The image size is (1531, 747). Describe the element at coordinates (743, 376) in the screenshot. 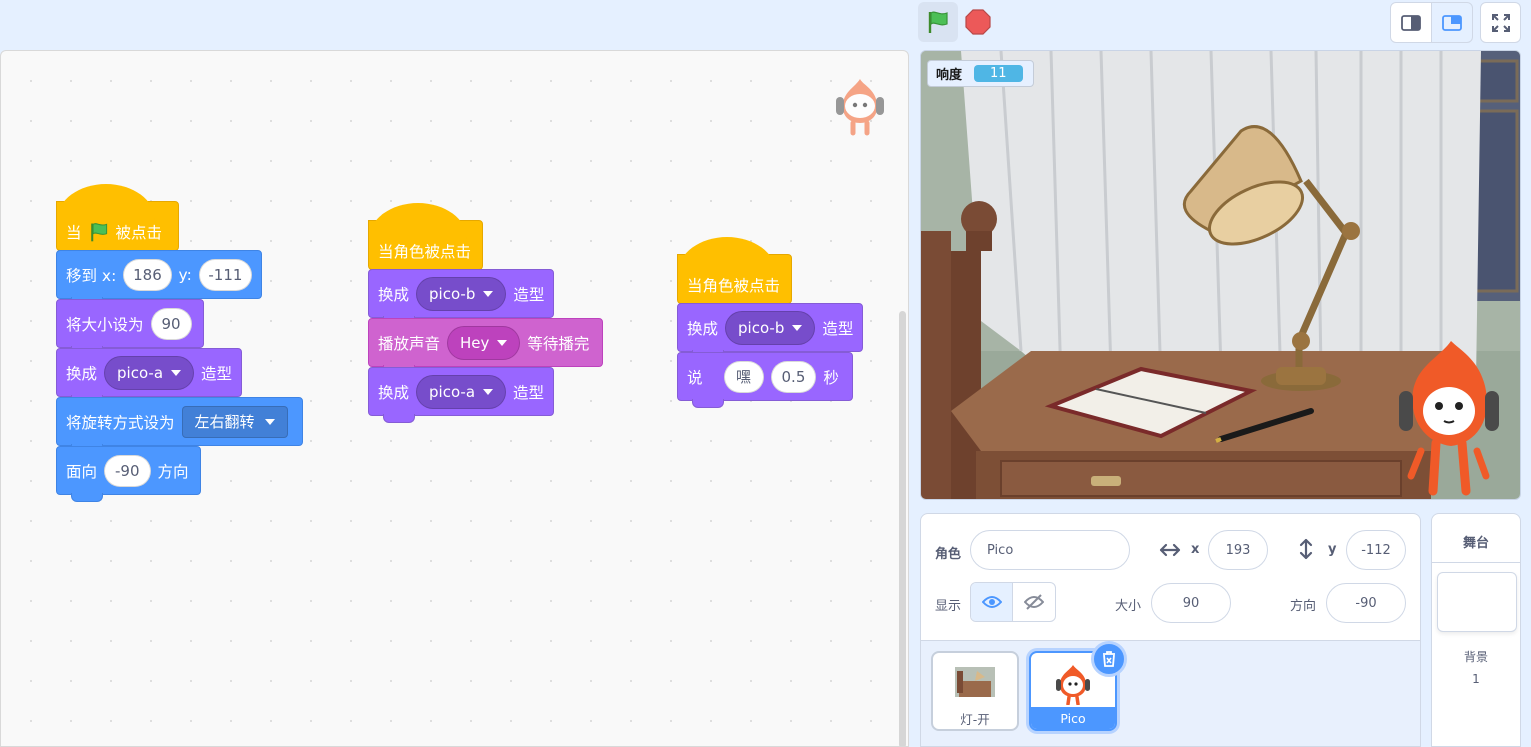

I see `message-input: 嘿` at that location.